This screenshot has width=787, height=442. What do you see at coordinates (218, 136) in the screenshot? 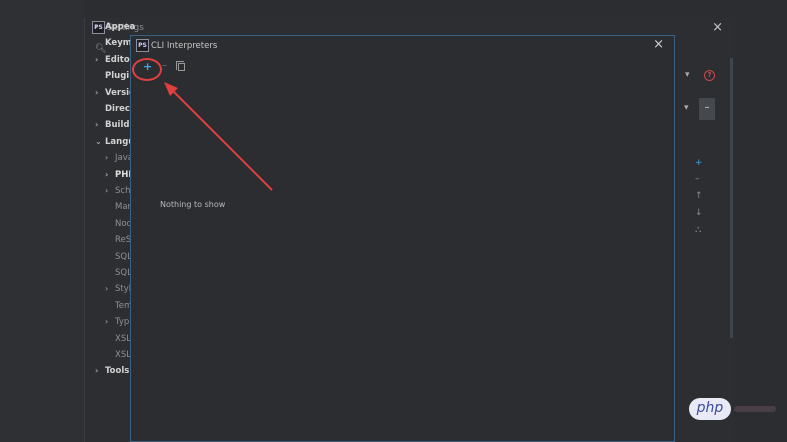
I see `annotation-arrow` at bounding box center [218, 136].